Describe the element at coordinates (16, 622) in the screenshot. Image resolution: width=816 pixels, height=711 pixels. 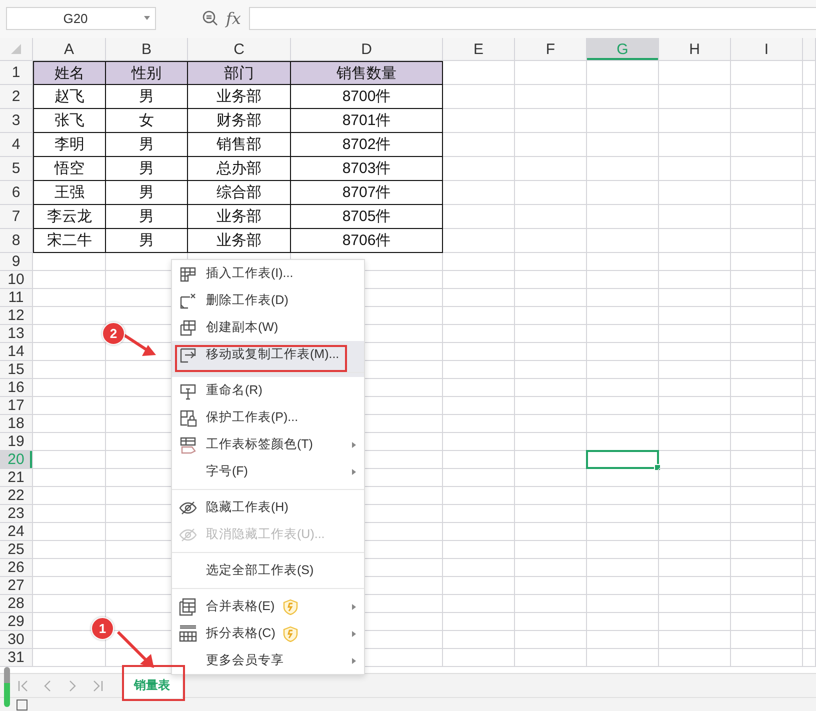
I see `row-header: 29` at that location.